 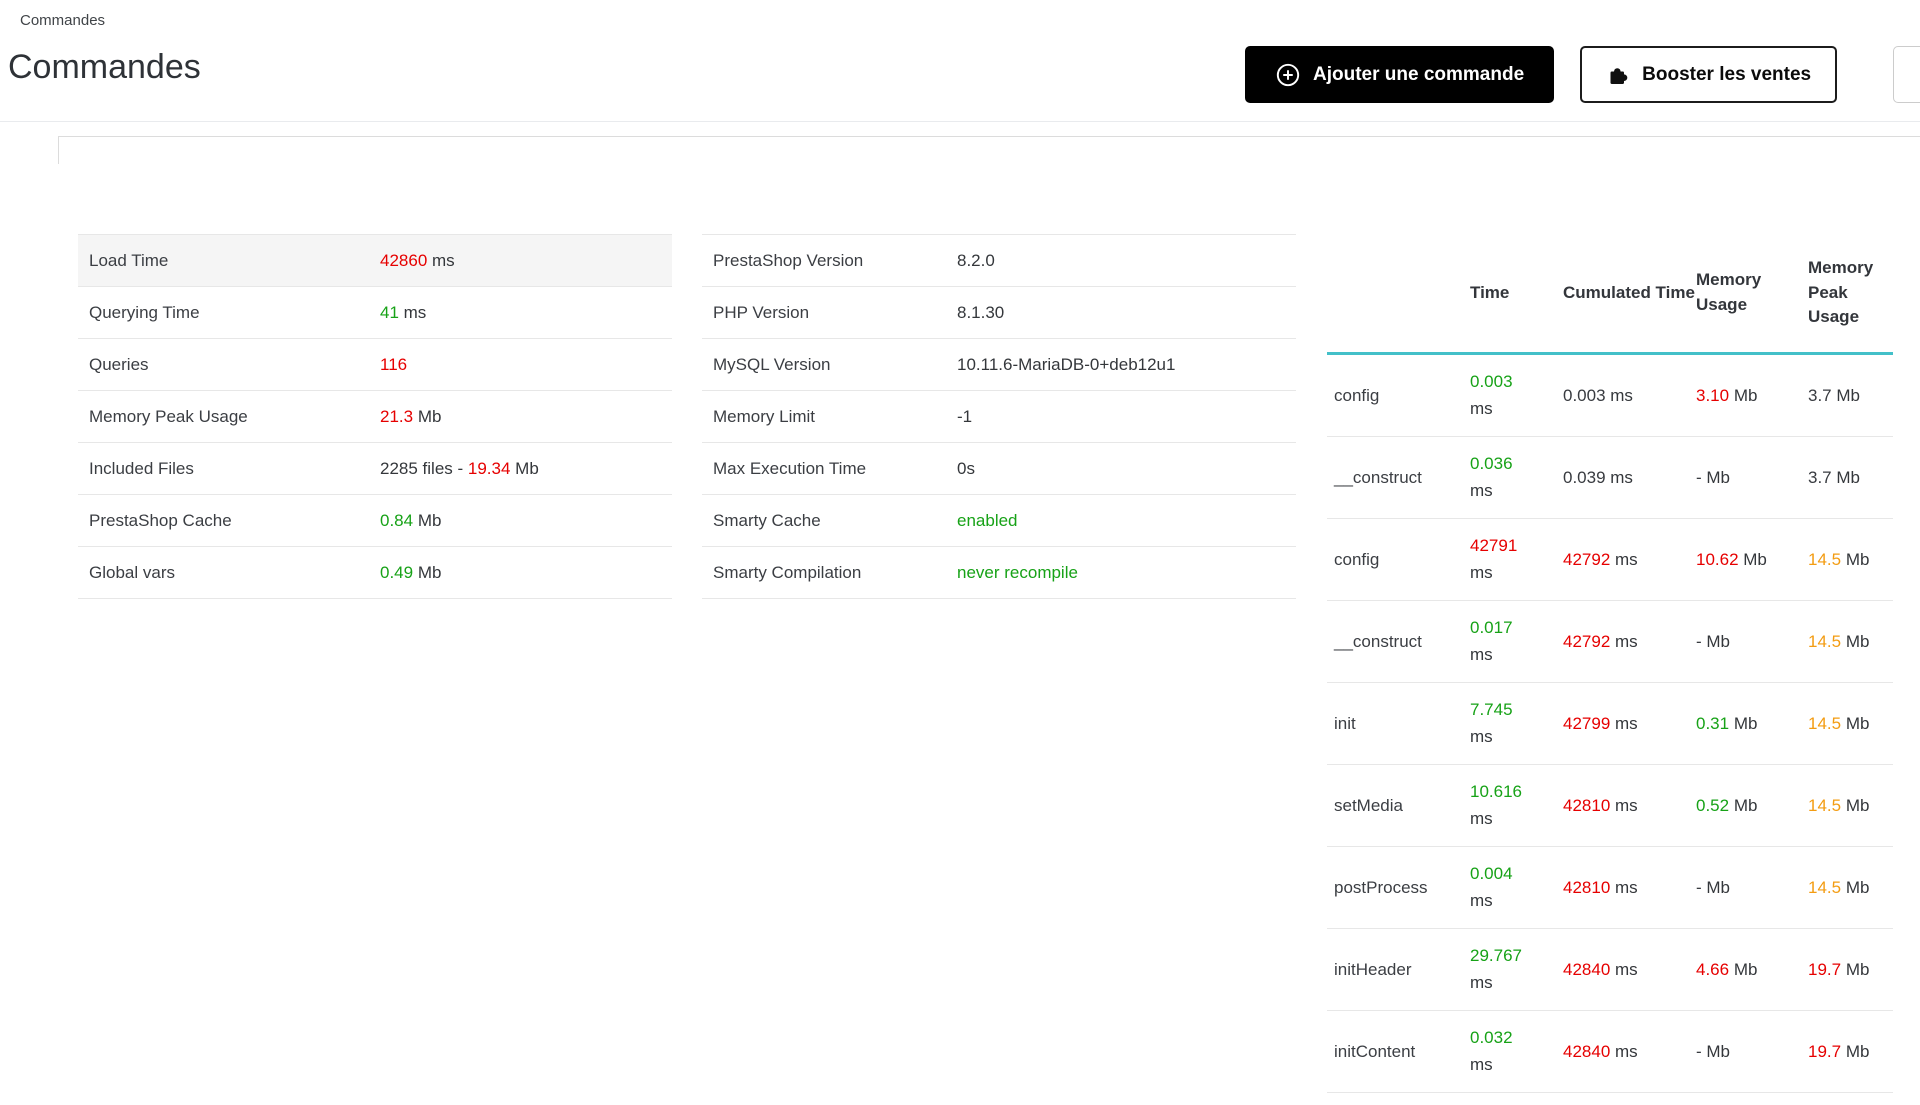 I want to click on table-row: config 42791 ms 42792 ms 10.62 Mb 14.5 Mb, so click(x=1610, y=560).